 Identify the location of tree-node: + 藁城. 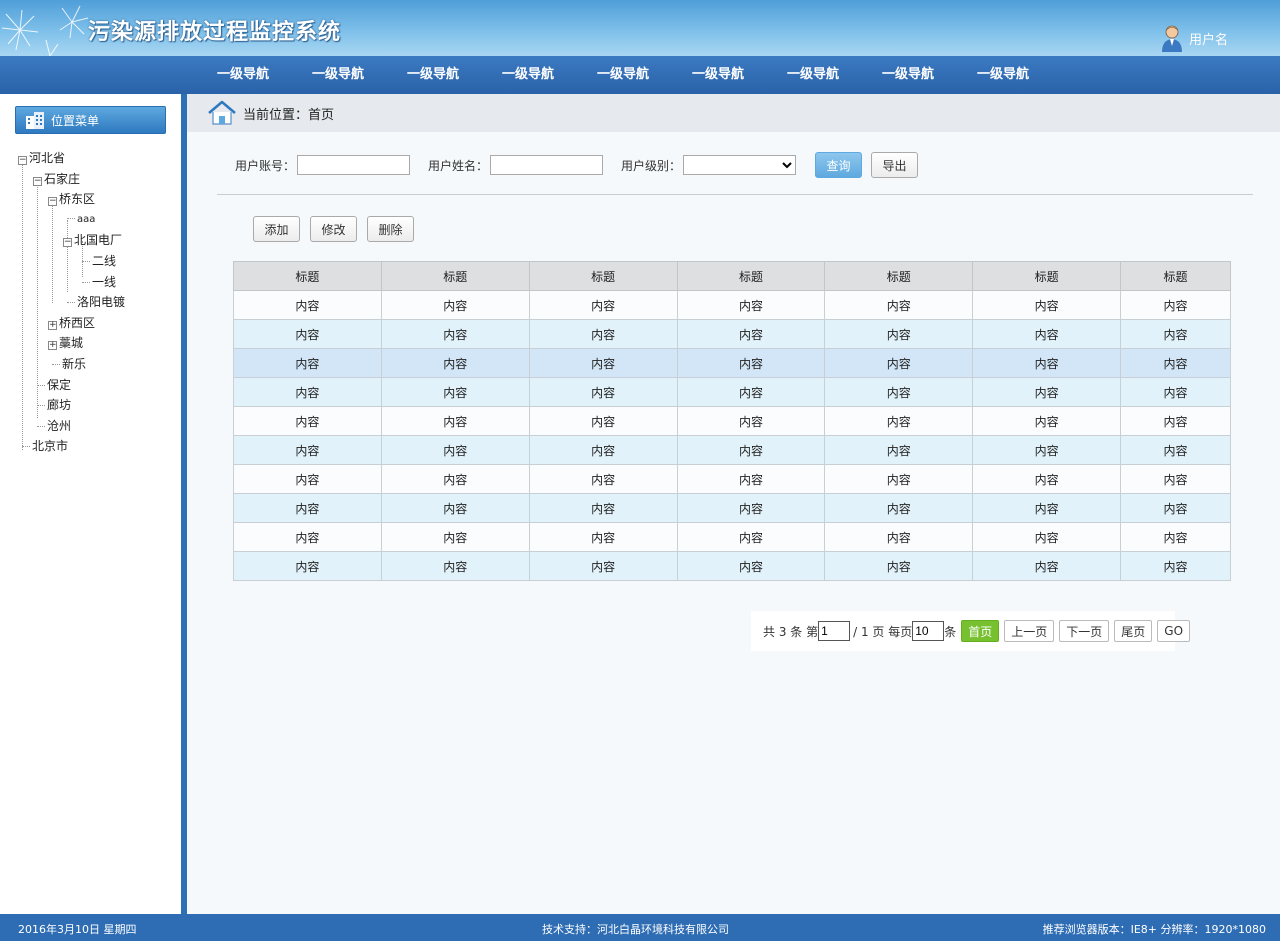
(71, 343).